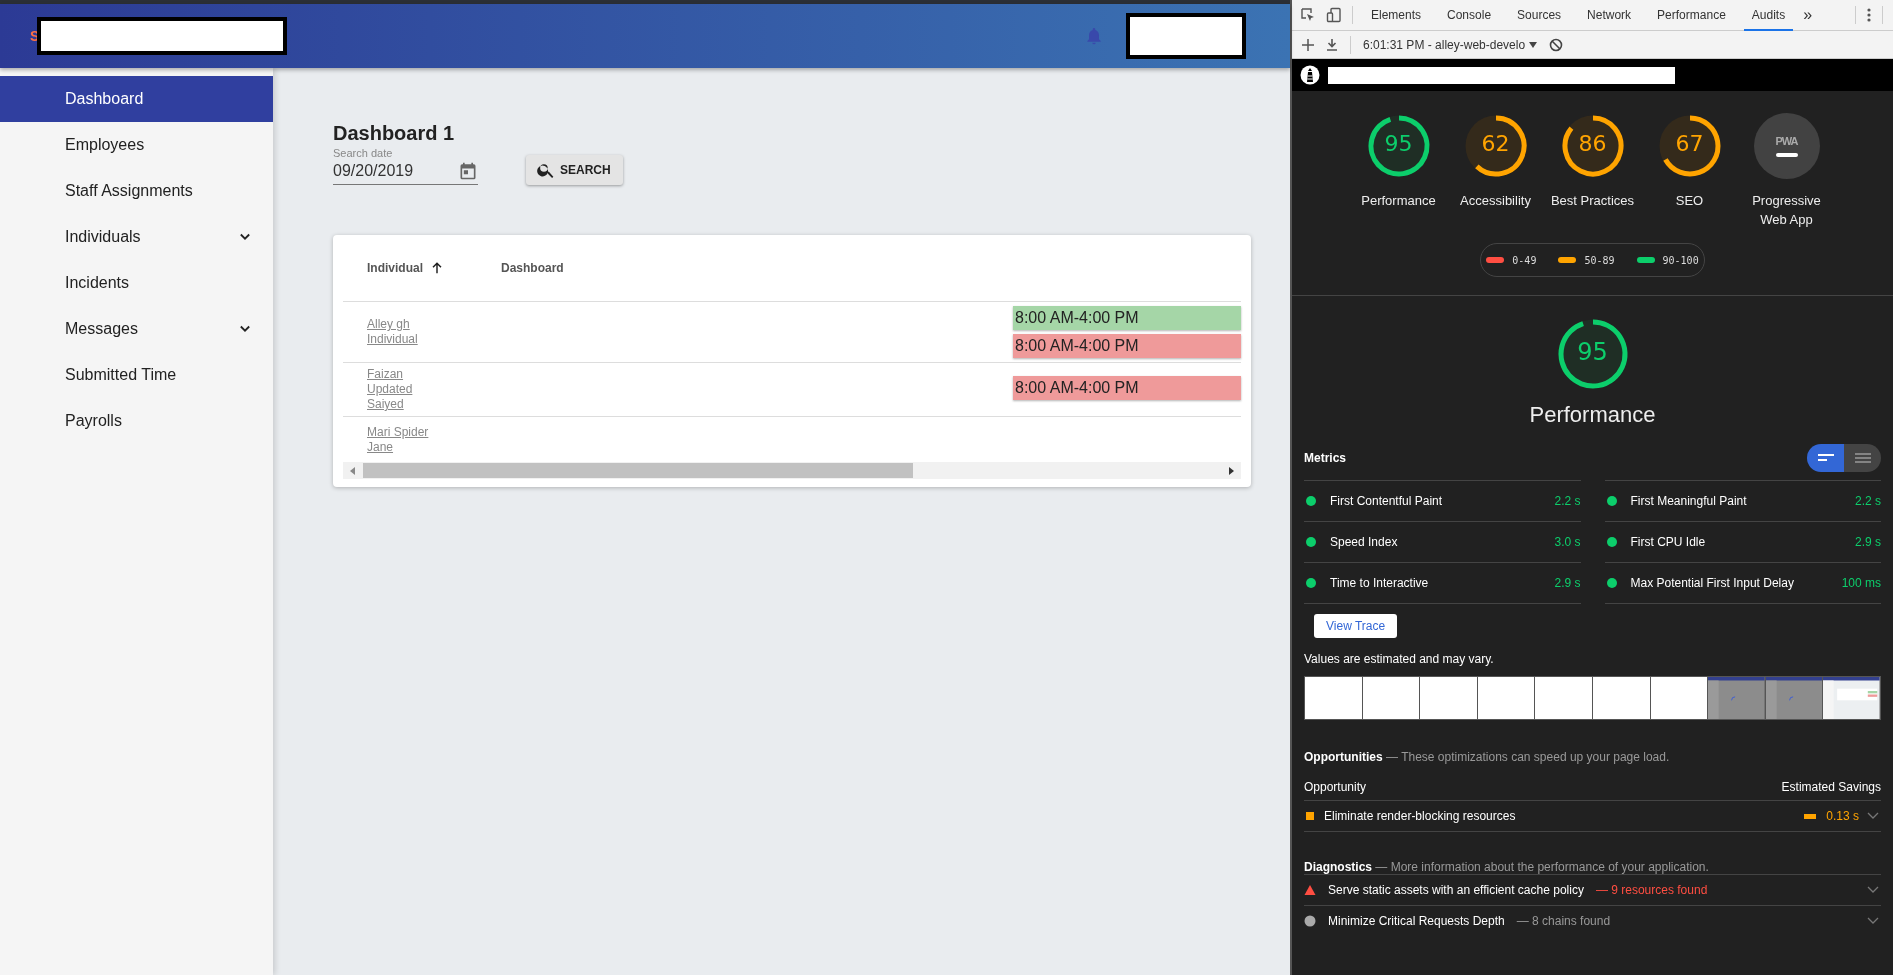  I want to click on sidebar-item: Payrolls, so click(136, 421).